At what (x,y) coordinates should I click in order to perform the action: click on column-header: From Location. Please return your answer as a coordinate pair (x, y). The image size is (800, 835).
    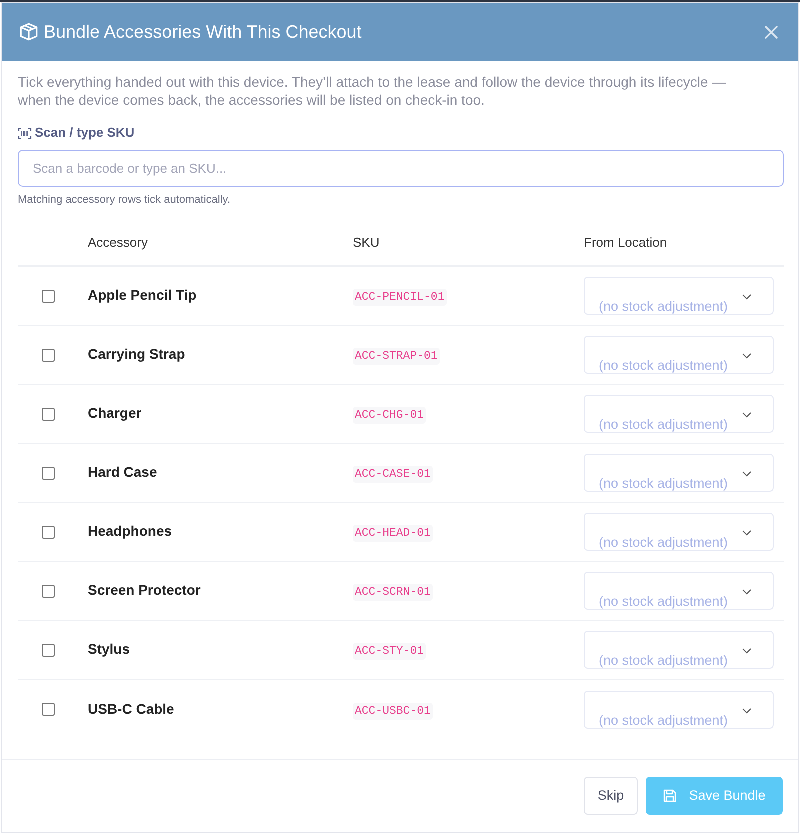
    Looking at the image, I should click on (625, 243).